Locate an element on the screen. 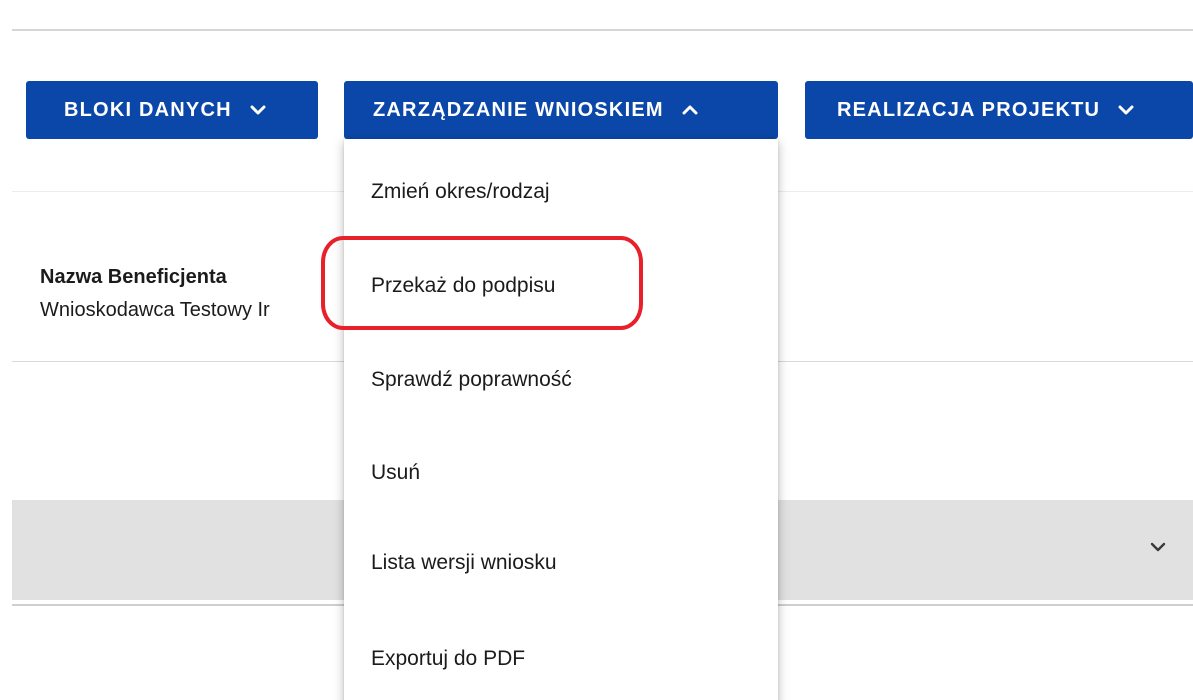 The height and width of the screenshot is (700, 1193). zarzadzanie-wnioskiem-button: ZARZĄDZANIE WNIOSKIEM is located at coordinates (561, 110).